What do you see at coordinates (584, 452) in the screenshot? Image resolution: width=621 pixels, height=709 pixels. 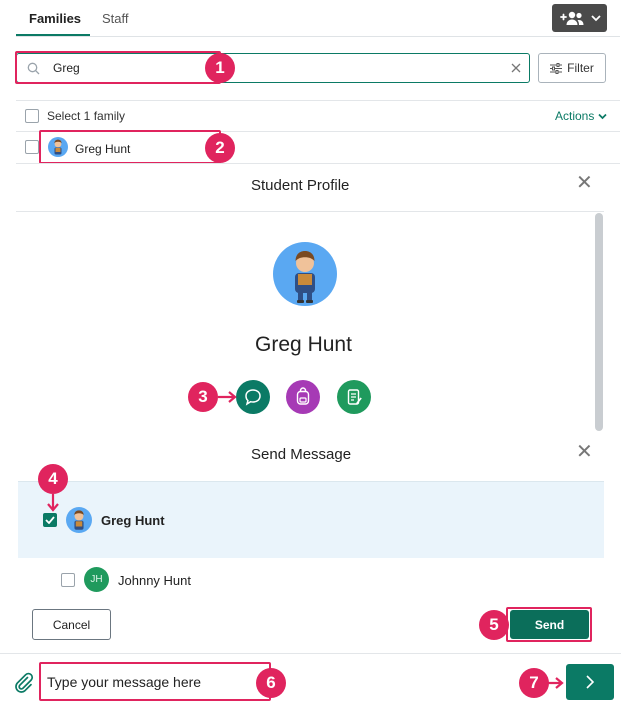 I see `close-send-message-icon: ✕` at bounding box center [584, 452].